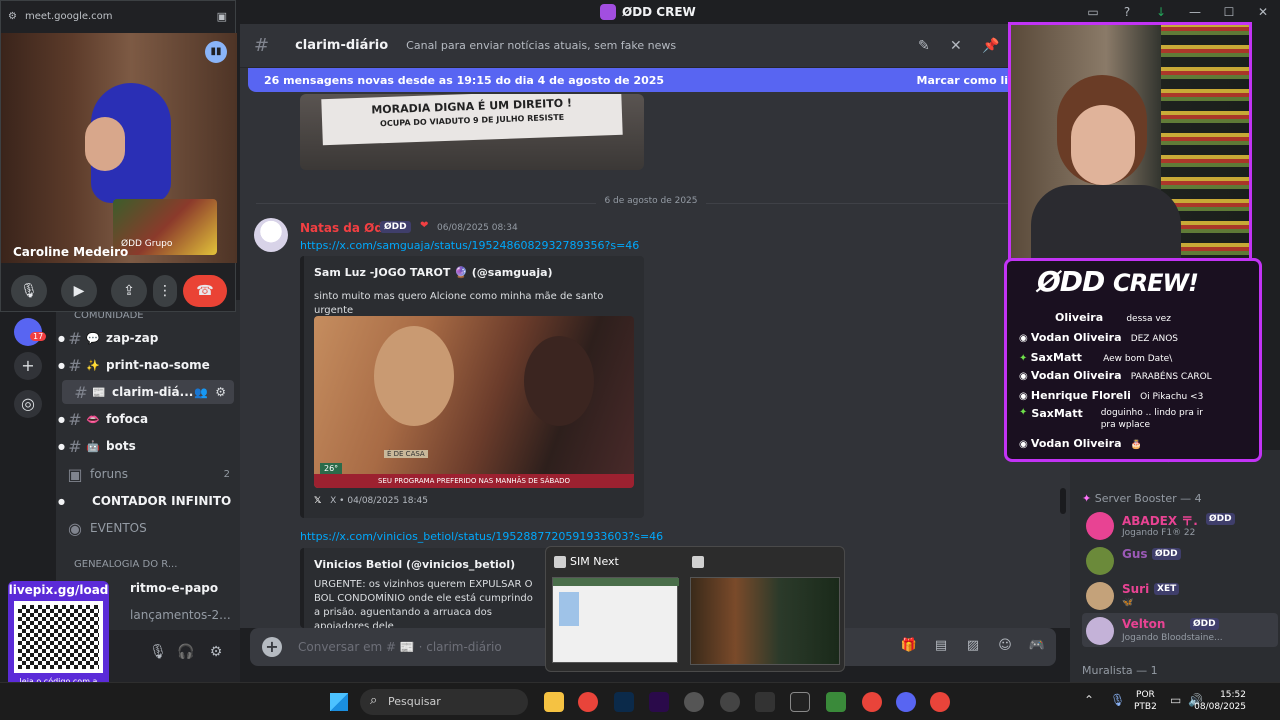  I want to click on discover-icon: ◎, so click(28, 404).